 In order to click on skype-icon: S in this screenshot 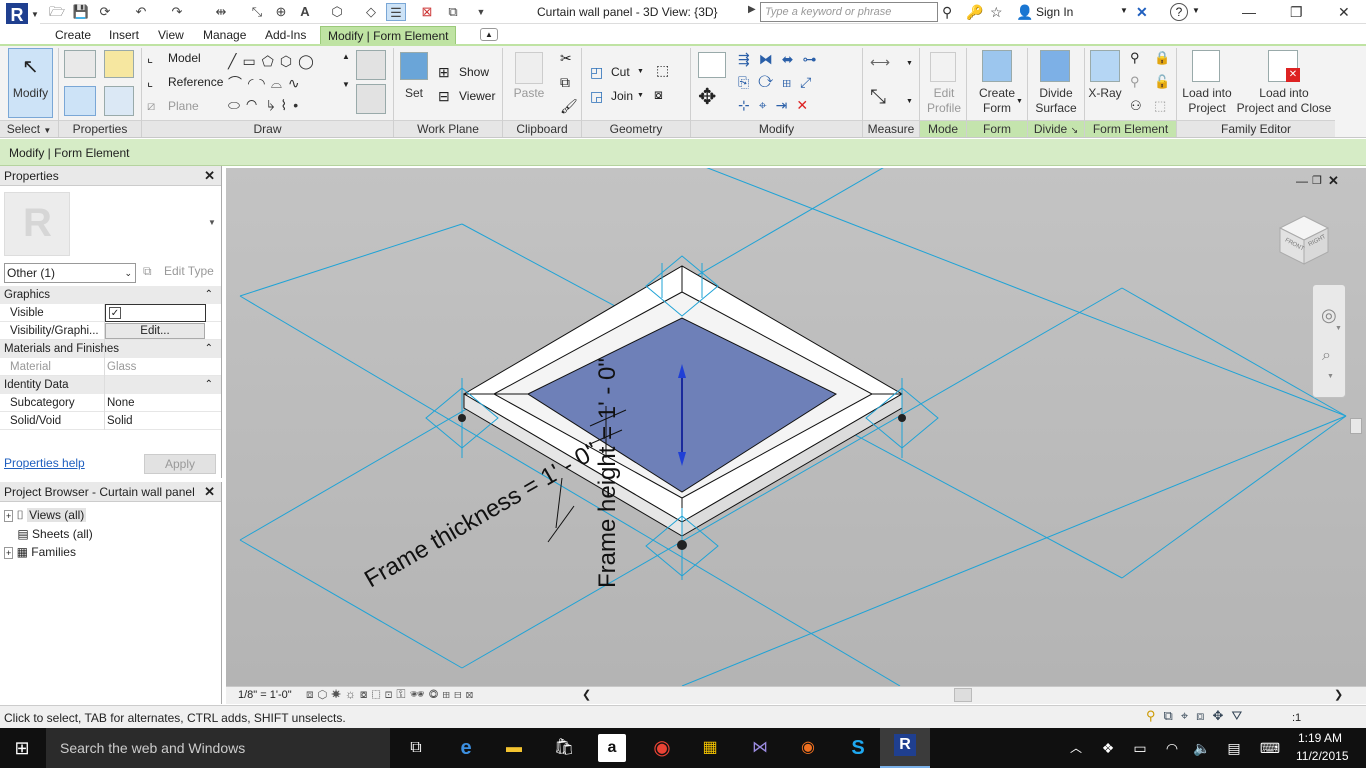, I will do `click(858, 748)`.